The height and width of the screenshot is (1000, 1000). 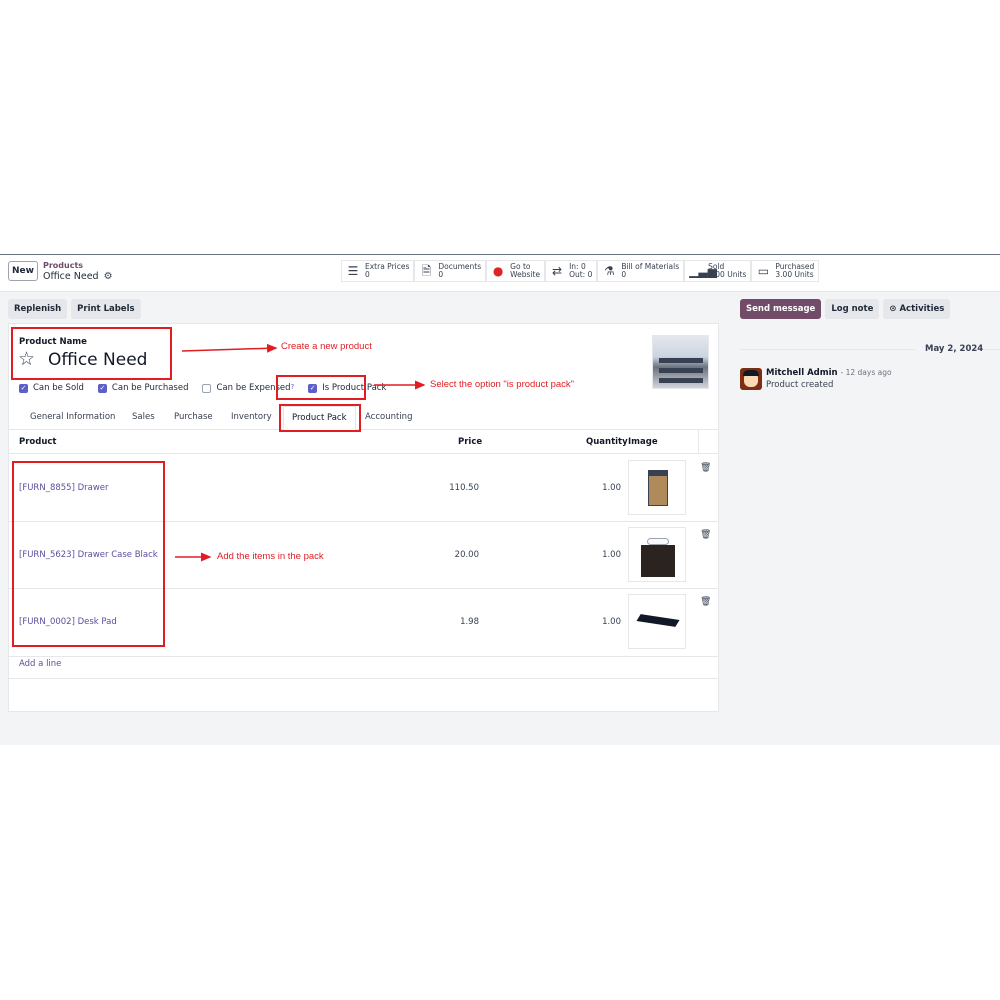 I want to click on gear-icon: ⚙, so click(x=108, y=277).